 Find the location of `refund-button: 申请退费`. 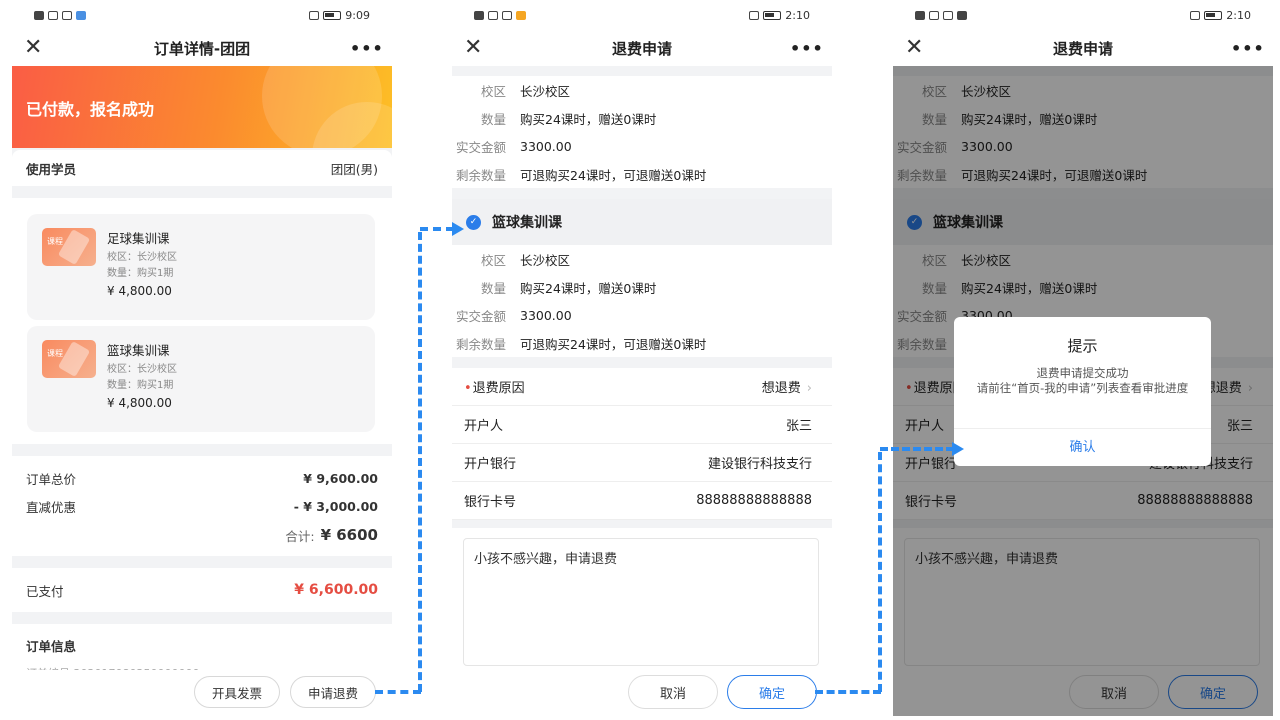

refund-button: 申请退费 is located at coordinates (333, 692).